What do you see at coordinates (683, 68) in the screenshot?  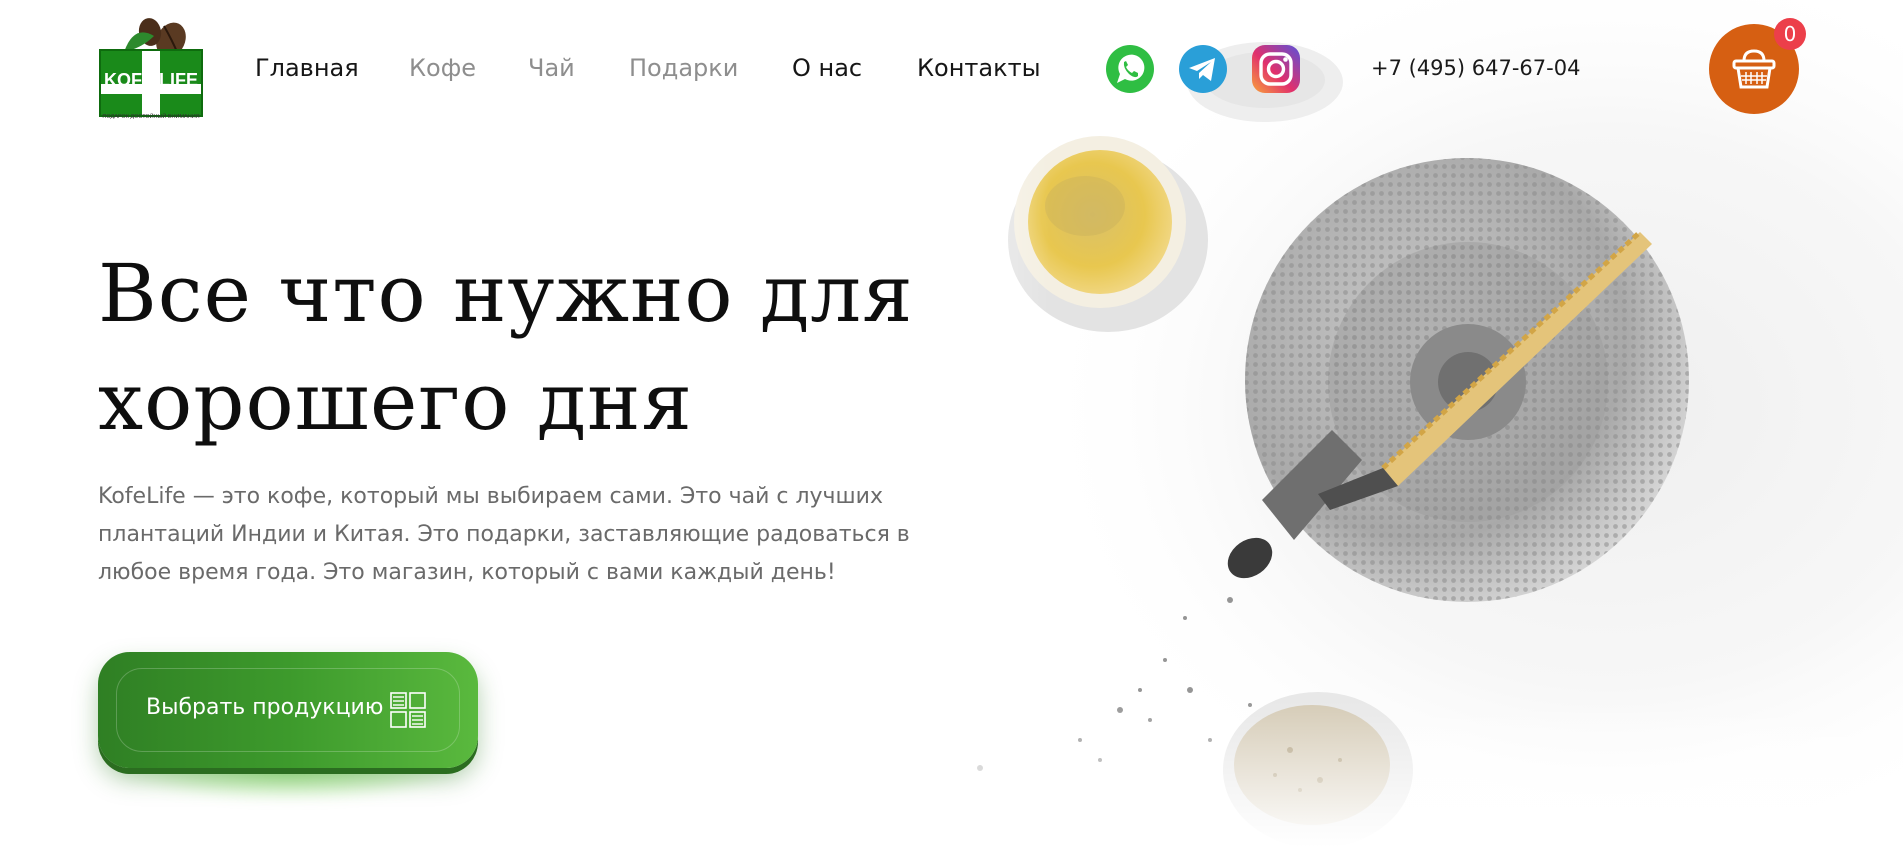 I see `nav-gifts: Подарки` at bounding box center [683, 68].